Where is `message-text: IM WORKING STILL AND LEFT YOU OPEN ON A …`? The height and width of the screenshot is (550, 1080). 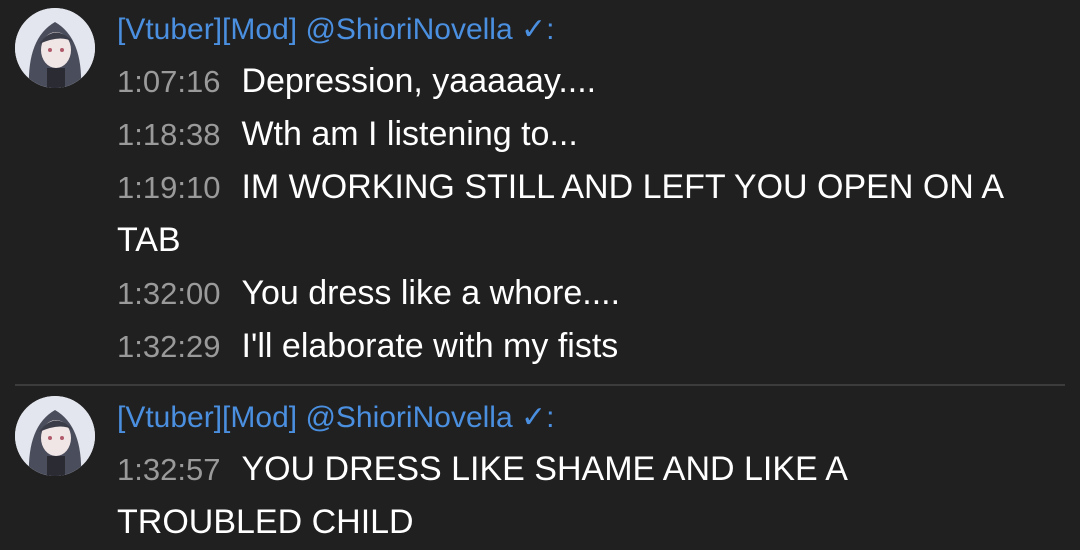
message-text: IM WORKING STILL AND LEFT YOU OPEN ON A … is located at coordinates (560, 213).